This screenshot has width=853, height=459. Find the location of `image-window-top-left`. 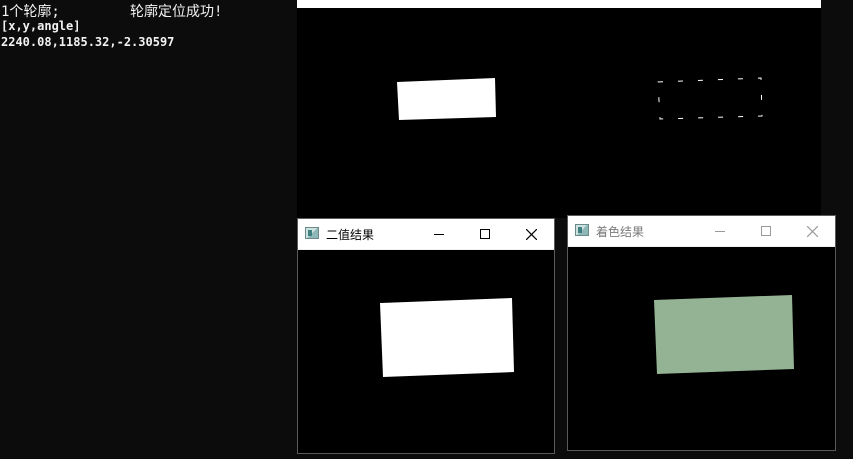

image-window-top-left is located at coordinates (425, 111).